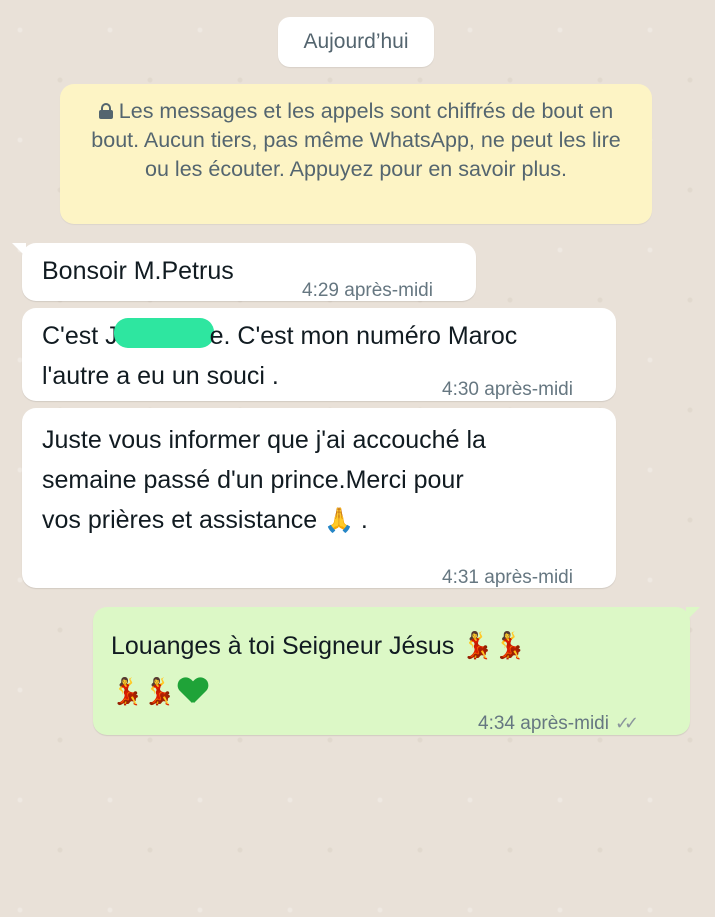  I want to click on message-text: Louanges à toi Seigneur Jésus 💃💃, so click(318, 645).